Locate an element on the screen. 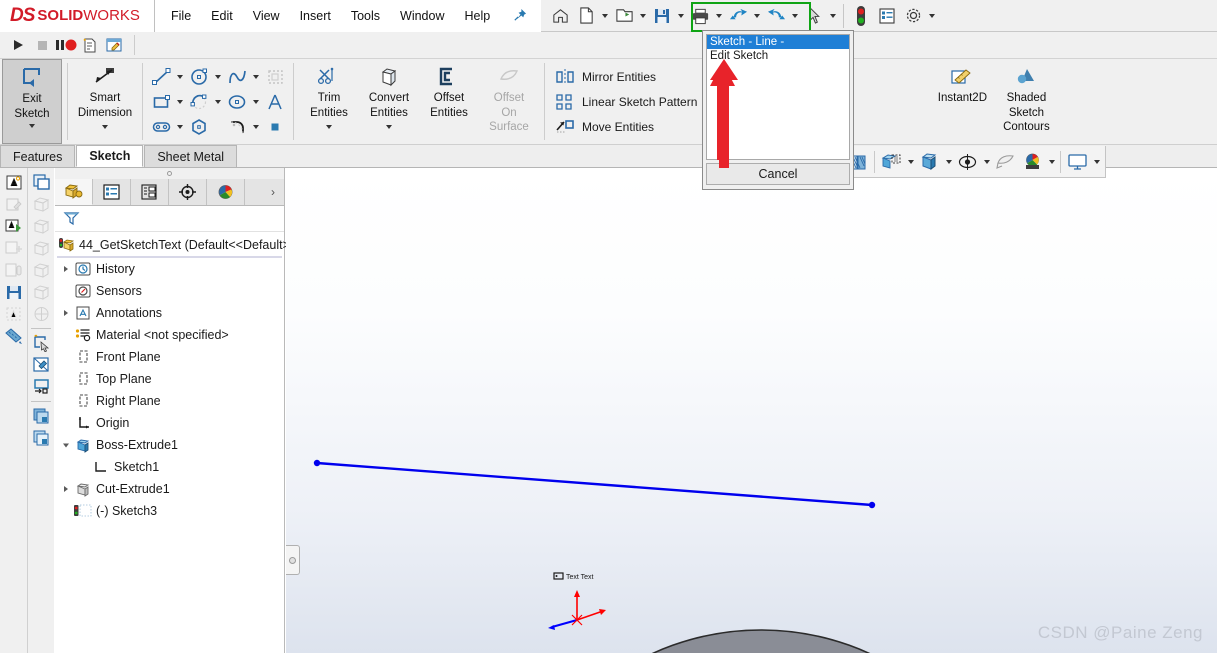 The width and height of the screenshot is (1217, 653). display-manager-tab is located at coordinates (226, 192).